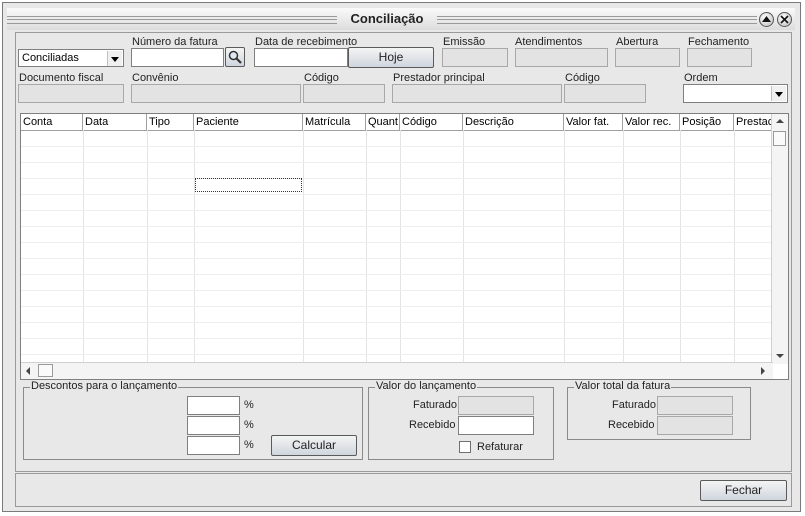 The width and height of the screenshot is (805, 516). Describe the element at coordinates (391, 57) in the screenshot. I see `hoje-button: Hoje` at that location.